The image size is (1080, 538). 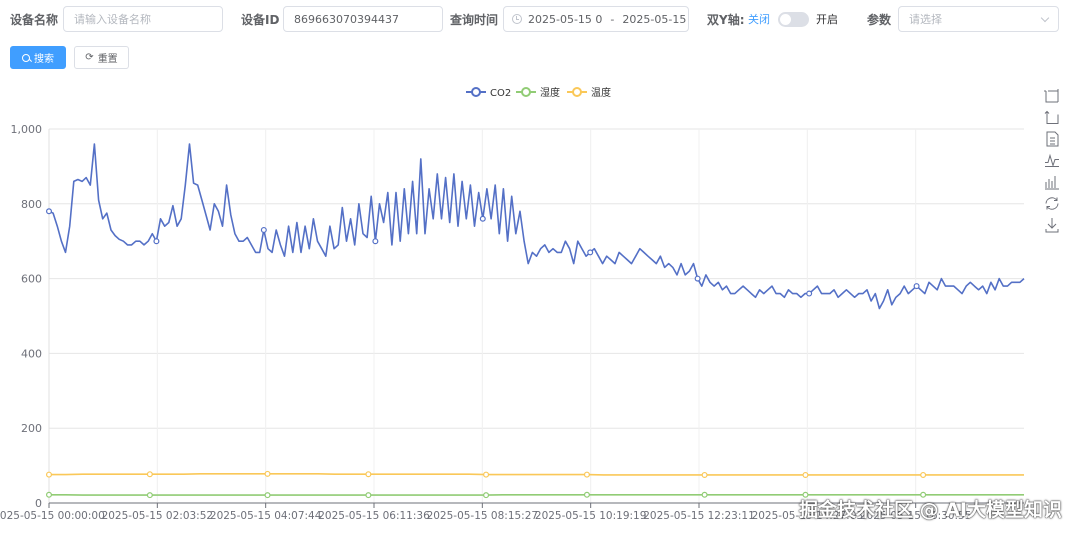 I want to click on x-tick-label: 2025-05-15 12:23:11, so click(x=699, y=516).